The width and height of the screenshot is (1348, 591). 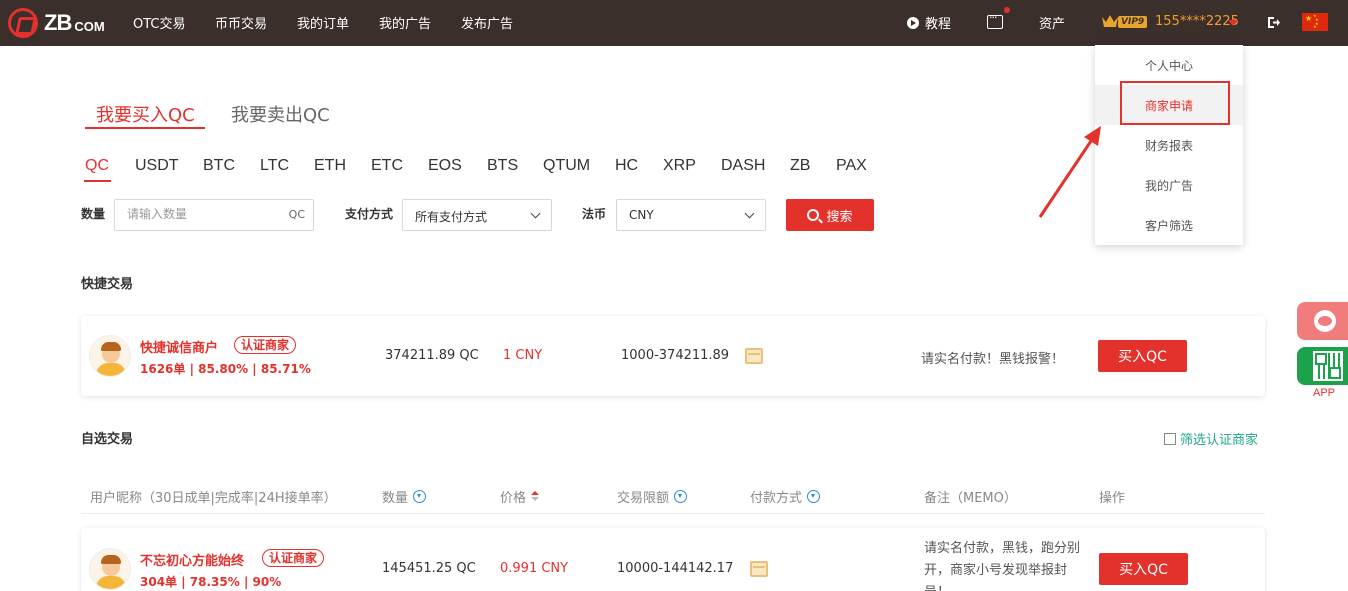 What do you see at coordinates (404, 496) in the screenshot?
I see `header-quantity: 数量` at bounding box center [404, 496].